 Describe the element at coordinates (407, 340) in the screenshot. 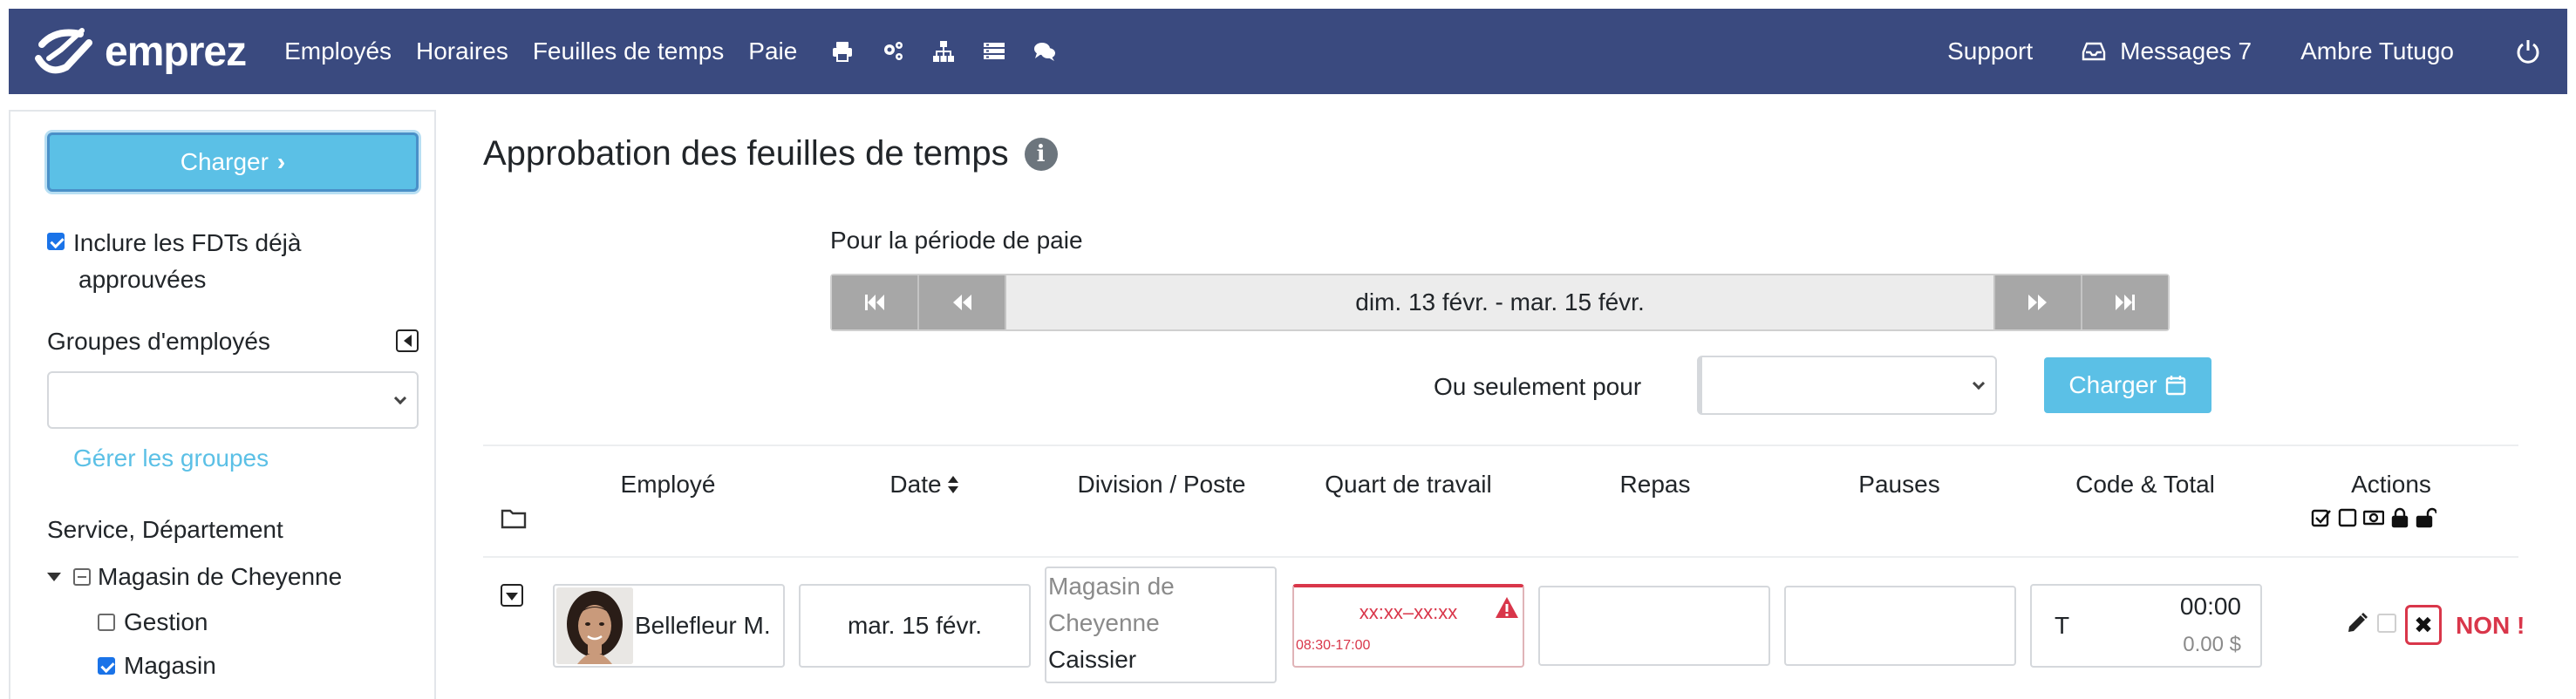

I see `collapse-groups-icon` at that location.